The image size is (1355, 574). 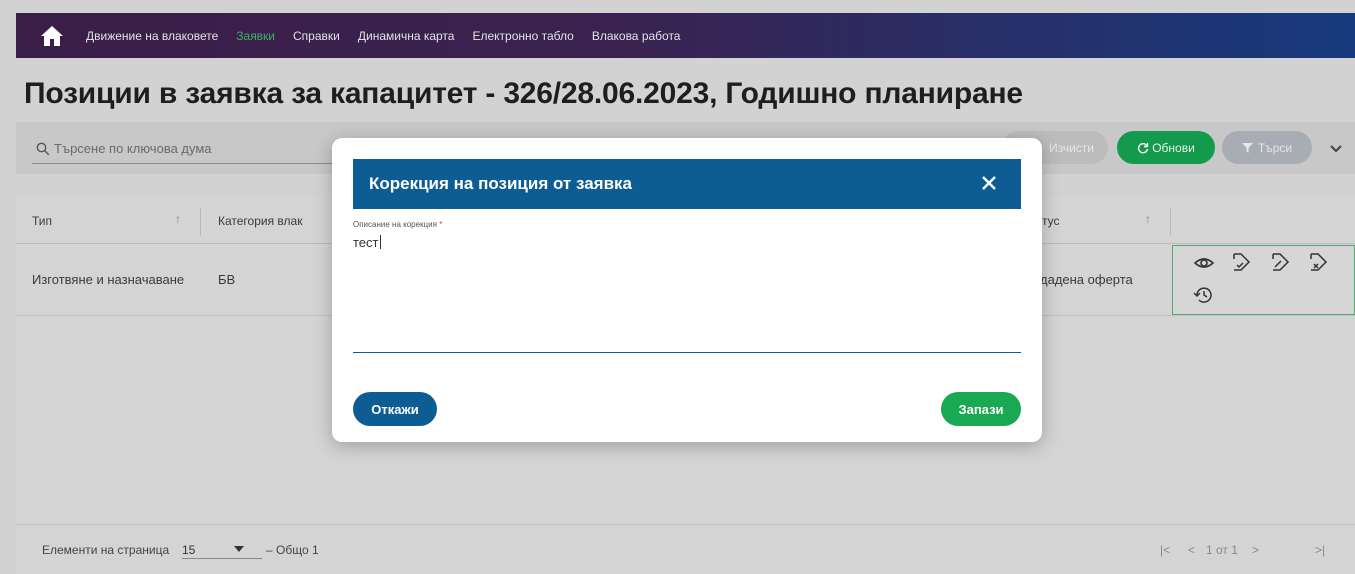 I want to click on nav-item-train-work: Влакова работа, so click(x=636, y=36).